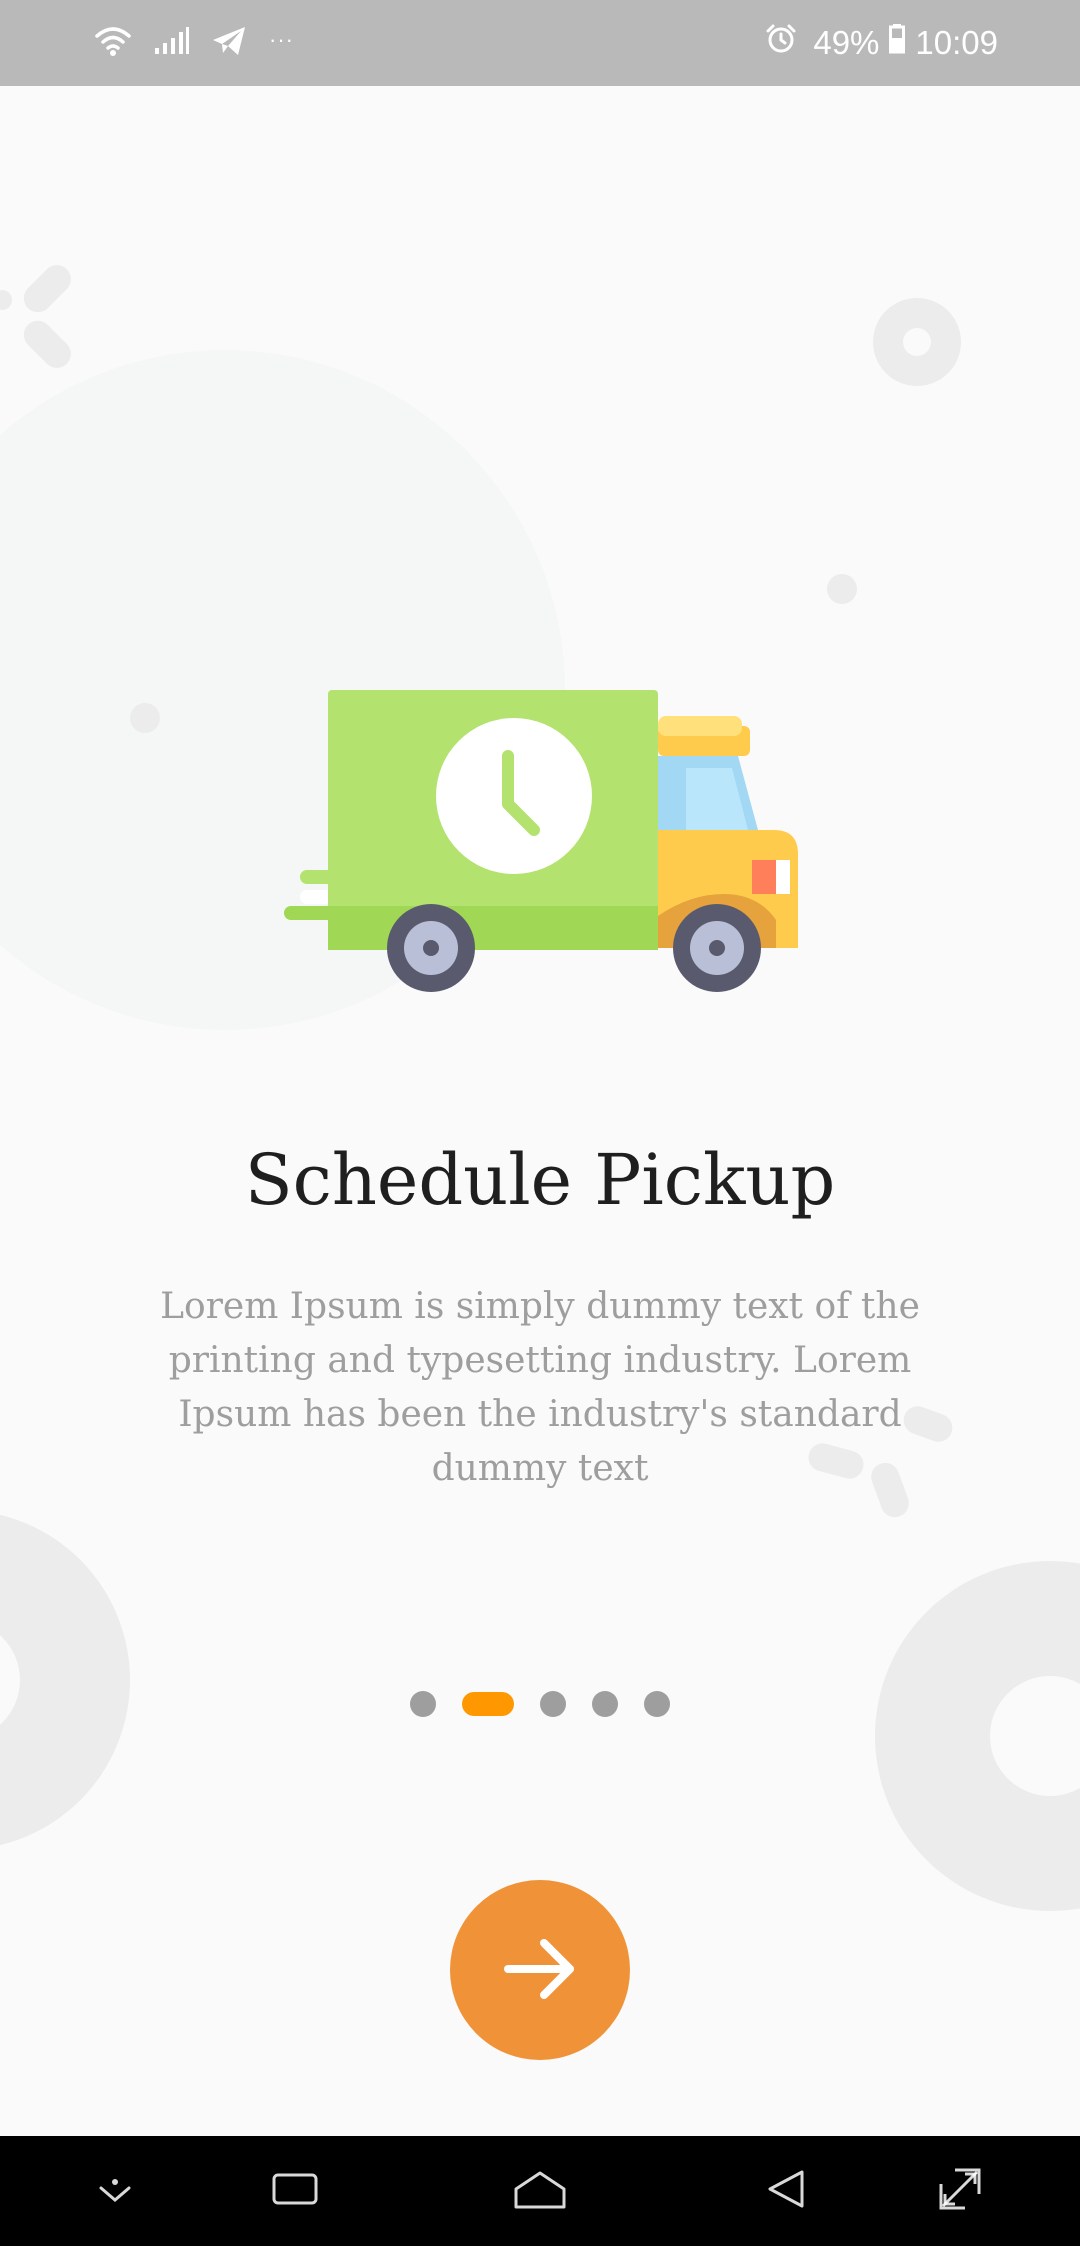 The width and height of the screenshot is (1080, 2246). I want to click on home-button, so click(540, 2191).